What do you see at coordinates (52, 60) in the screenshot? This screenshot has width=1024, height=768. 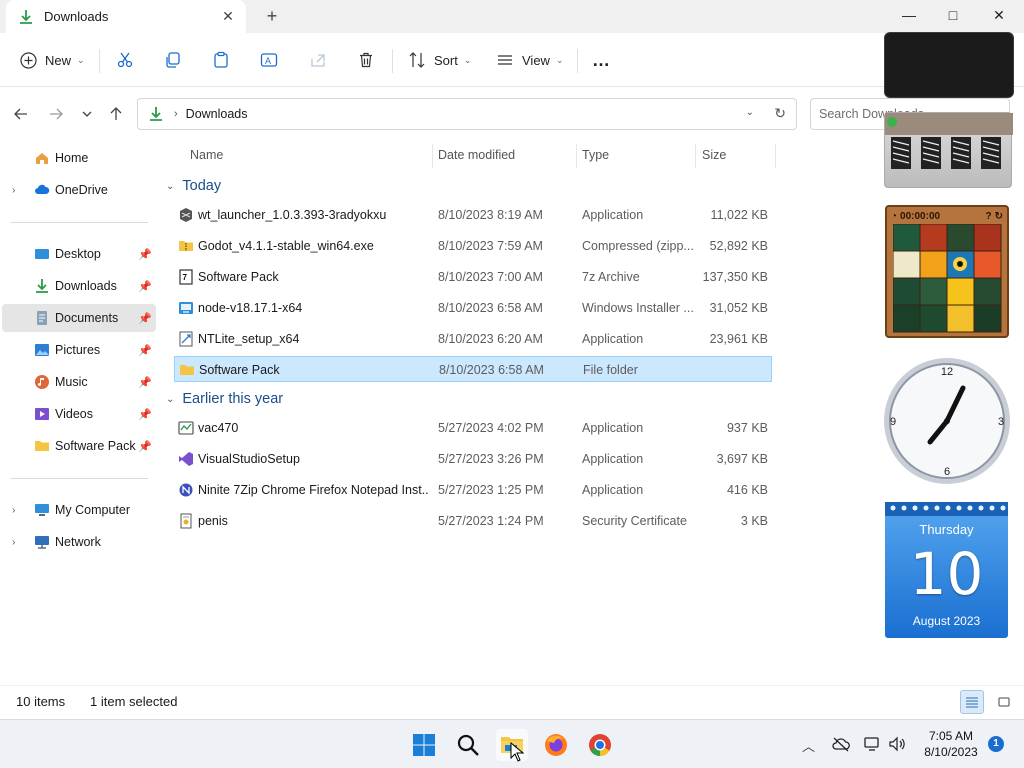 I see `new-button: New ⌄` at bounding box center [52, 60].